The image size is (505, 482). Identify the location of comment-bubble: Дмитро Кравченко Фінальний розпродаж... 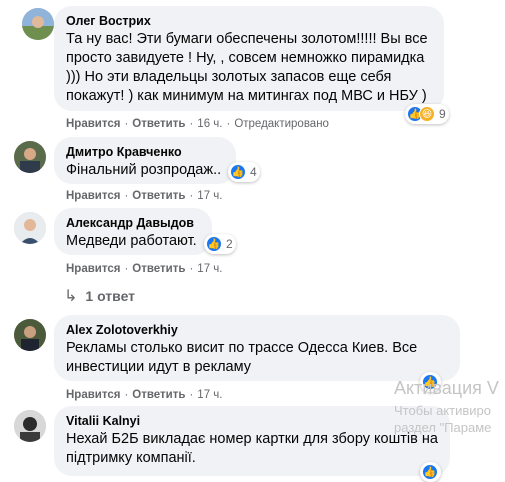
(145, 160).